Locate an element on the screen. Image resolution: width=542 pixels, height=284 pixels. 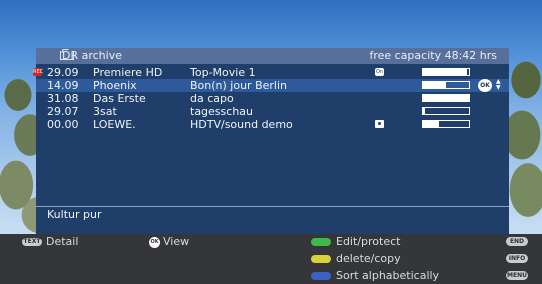
panel-header: DR archive free capacity 48:42 hrs is located at coordinates (272, 56).